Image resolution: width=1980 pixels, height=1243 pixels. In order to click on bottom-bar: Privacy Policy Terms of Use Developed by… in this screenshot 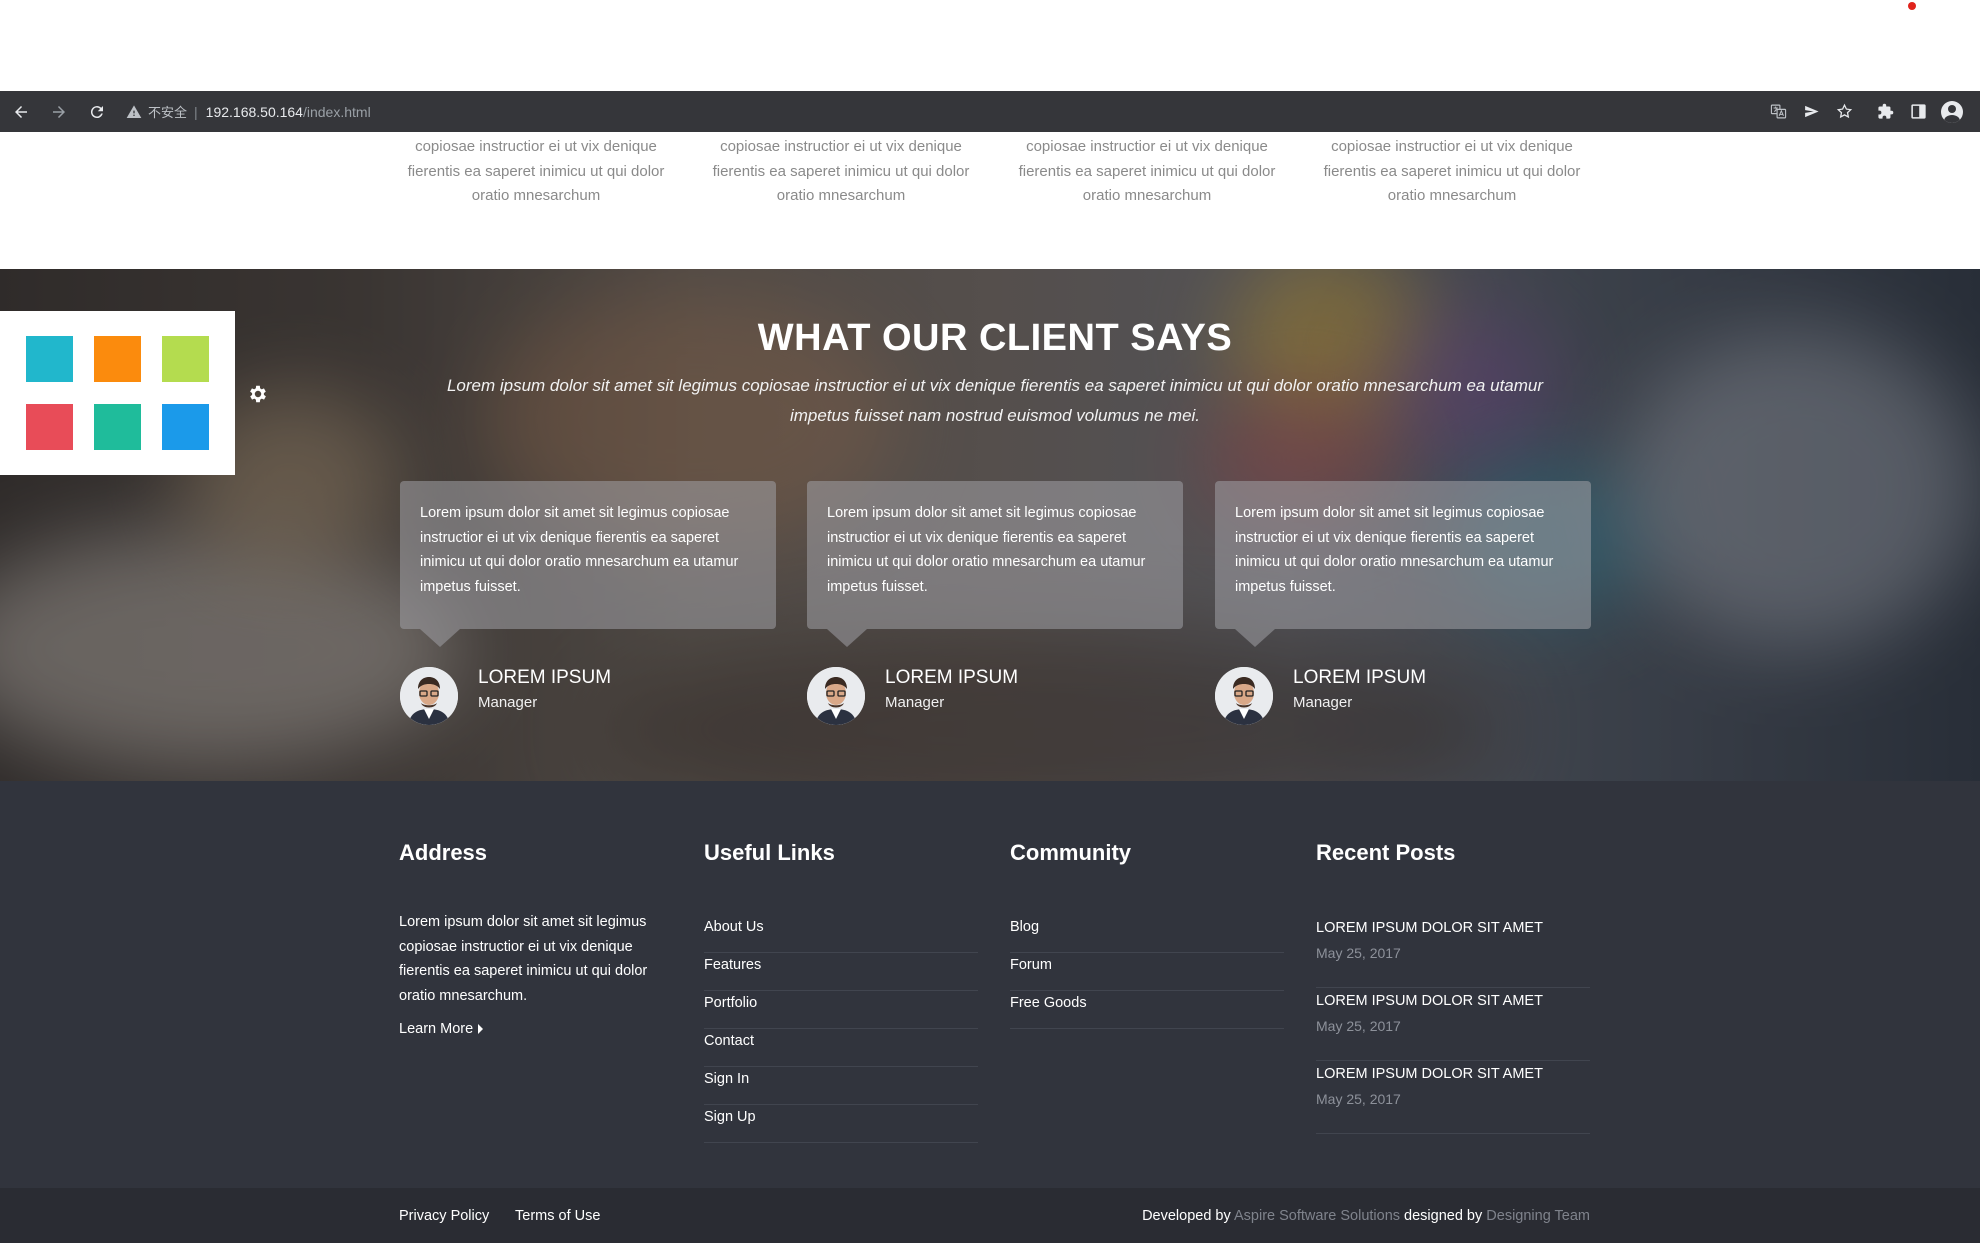, I will do `click(990, 1215)`.